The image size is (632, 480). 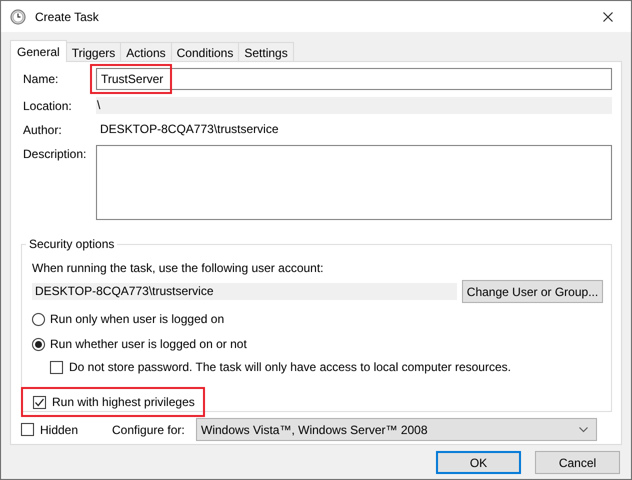 What do you see at coordinates (47, 105) in the screenshot?
I see `field-label: Location:` at bounding box center [47, 105].